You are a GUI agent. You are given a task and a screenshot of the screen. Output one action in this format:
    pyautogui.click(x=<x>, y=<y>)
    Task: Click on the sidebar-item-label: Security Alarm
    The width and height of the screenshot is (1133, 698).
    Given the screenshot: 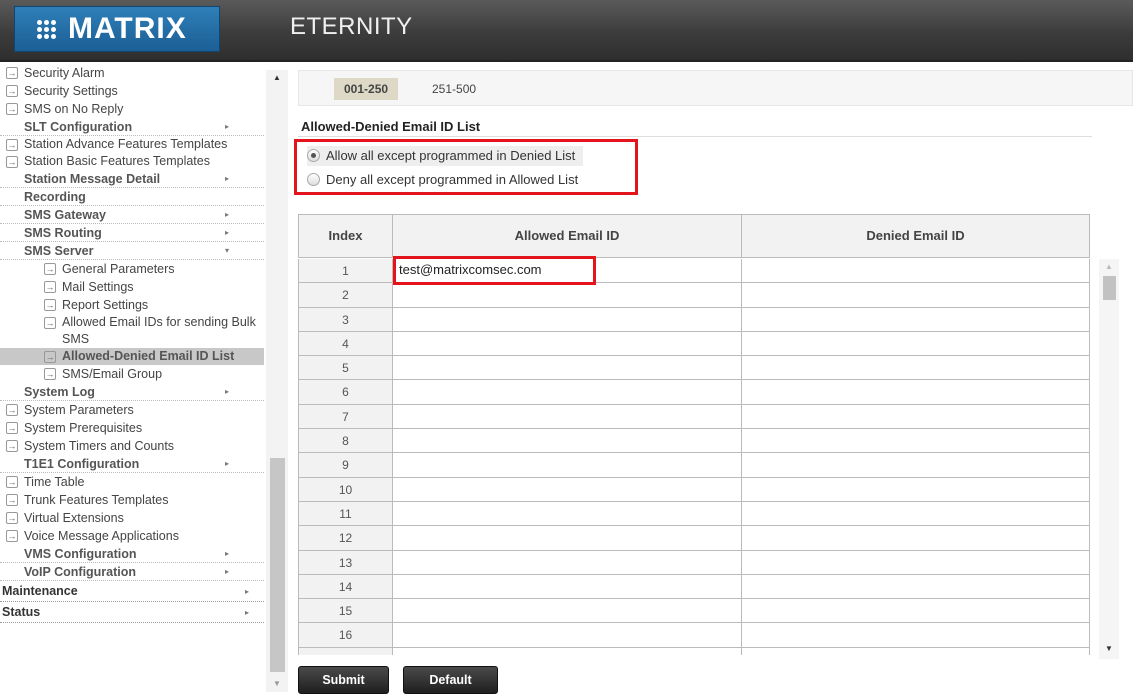 What is the action you would take?
    pyautogui.click(x=64, y=73)
    